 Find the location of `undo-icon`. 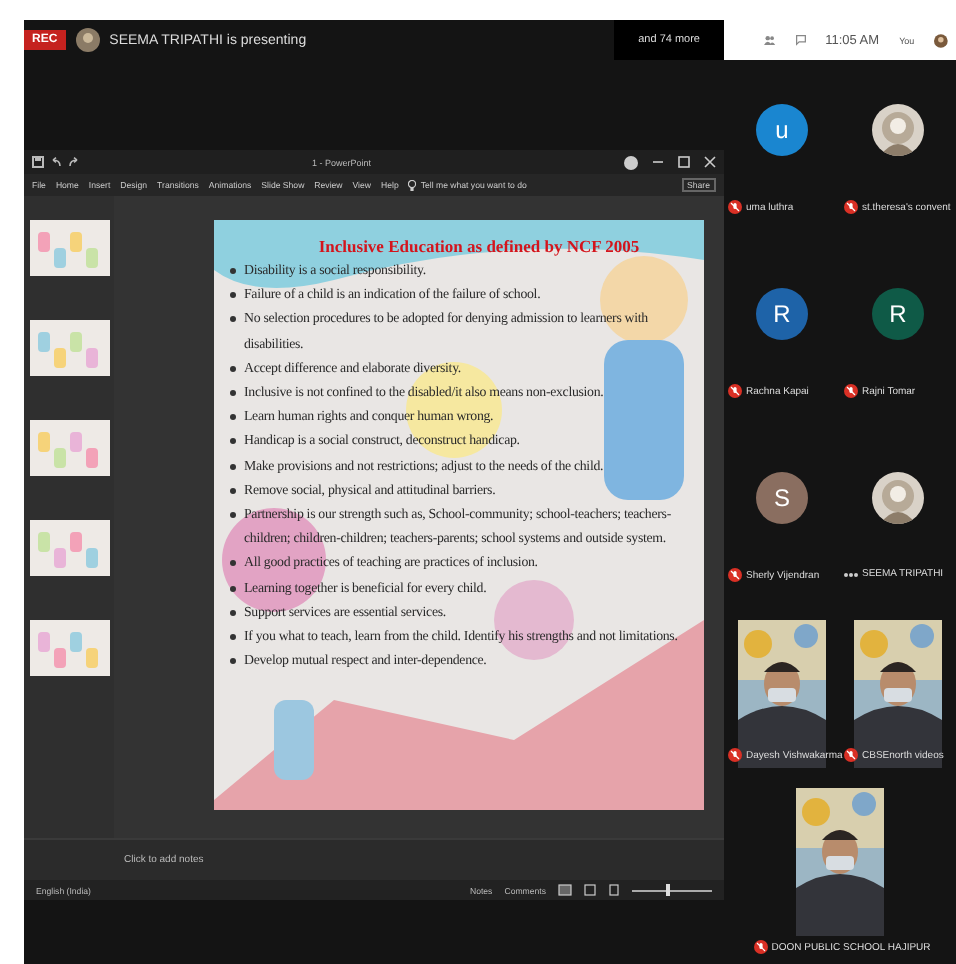

undo-icon is located at coordinates (56, 162).